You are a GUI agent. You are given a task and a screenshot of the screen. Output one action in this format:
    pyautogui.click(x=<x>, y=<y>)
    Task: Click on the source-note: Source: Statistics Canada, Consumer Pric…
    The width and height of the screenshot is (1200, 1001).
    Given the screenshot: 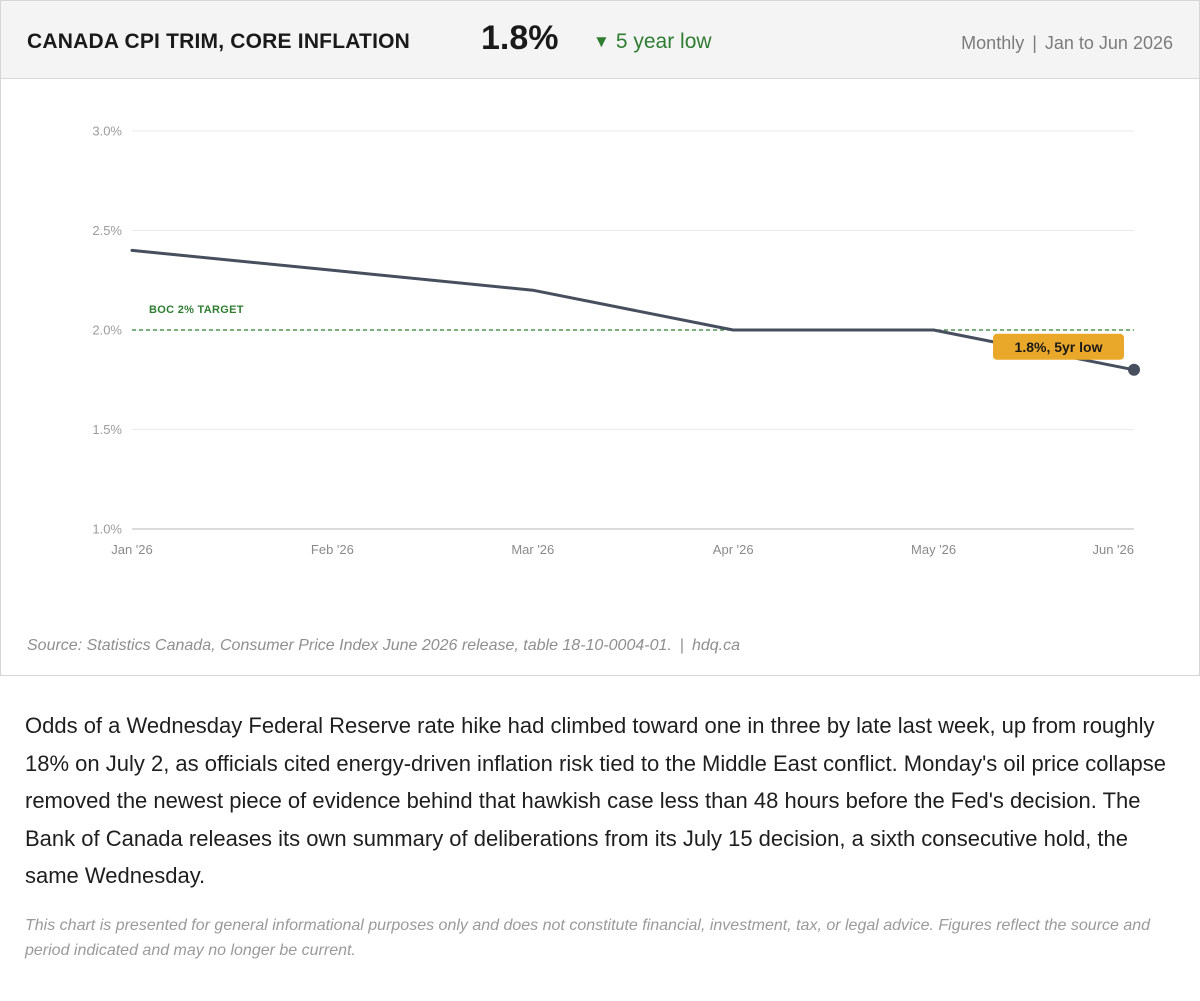 What is the action you would take?
    pyautogui.click(x=383, y=646)
    